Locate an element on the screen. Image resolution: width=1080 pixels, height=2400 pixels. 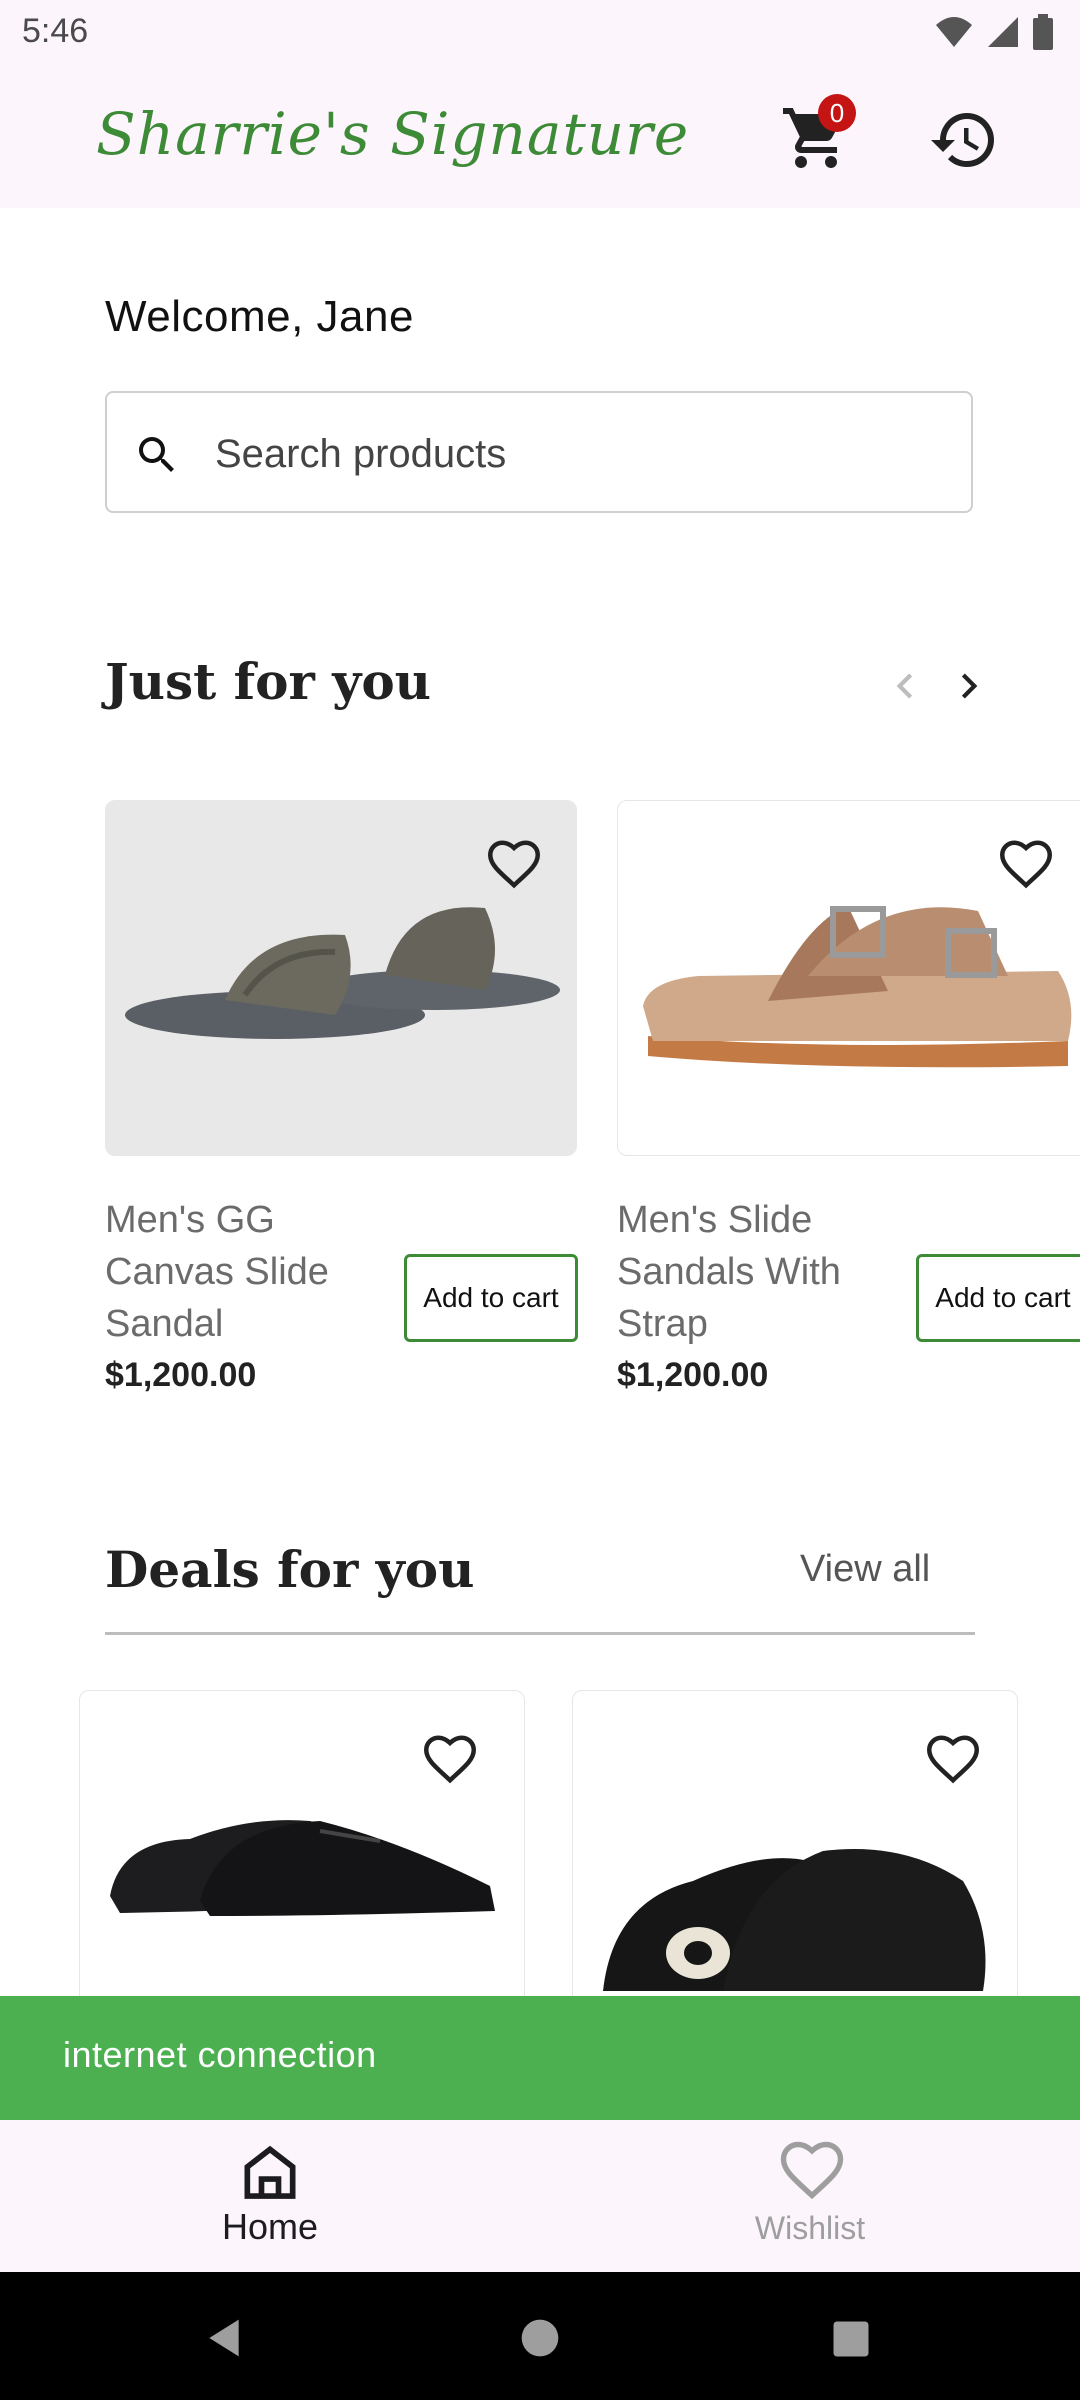
welcome-text: Welcome, Jane is located at coordinates (259, 316).